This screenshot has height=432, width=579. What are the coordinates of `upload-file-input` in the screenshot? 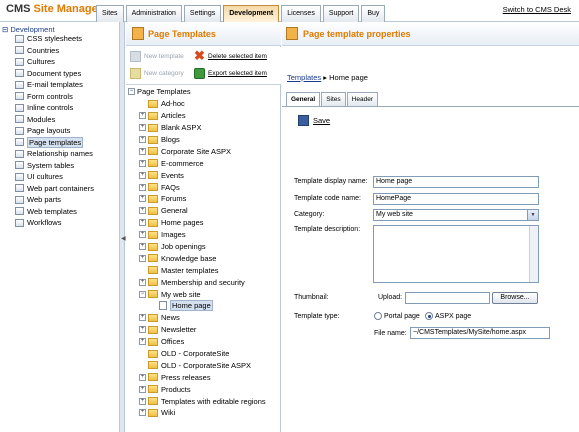 It's located at (447, 298).